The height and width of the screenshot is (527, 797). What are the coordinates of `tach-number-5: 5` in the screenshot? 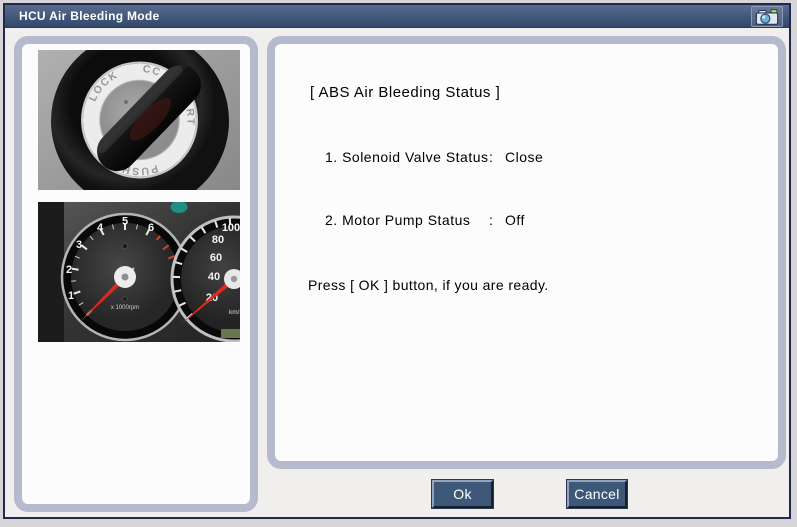 It's located at (125, 222).